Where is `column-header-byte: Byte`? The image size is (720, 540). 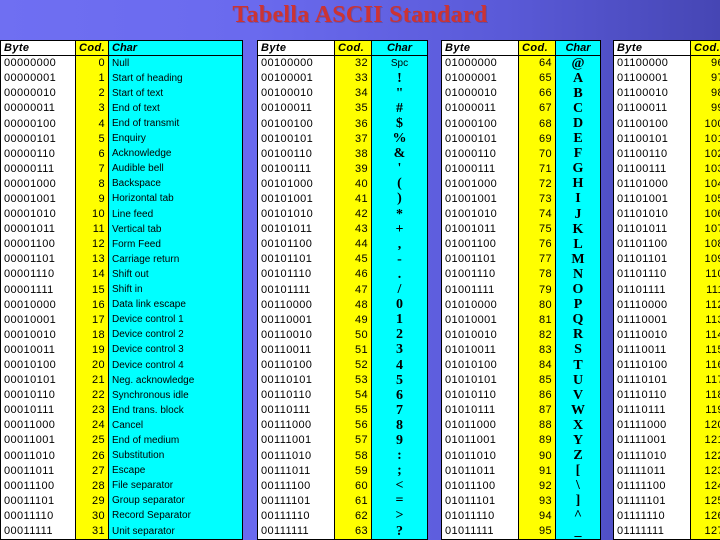
column-header-byte: Byte is located at coordinates (38, 49).